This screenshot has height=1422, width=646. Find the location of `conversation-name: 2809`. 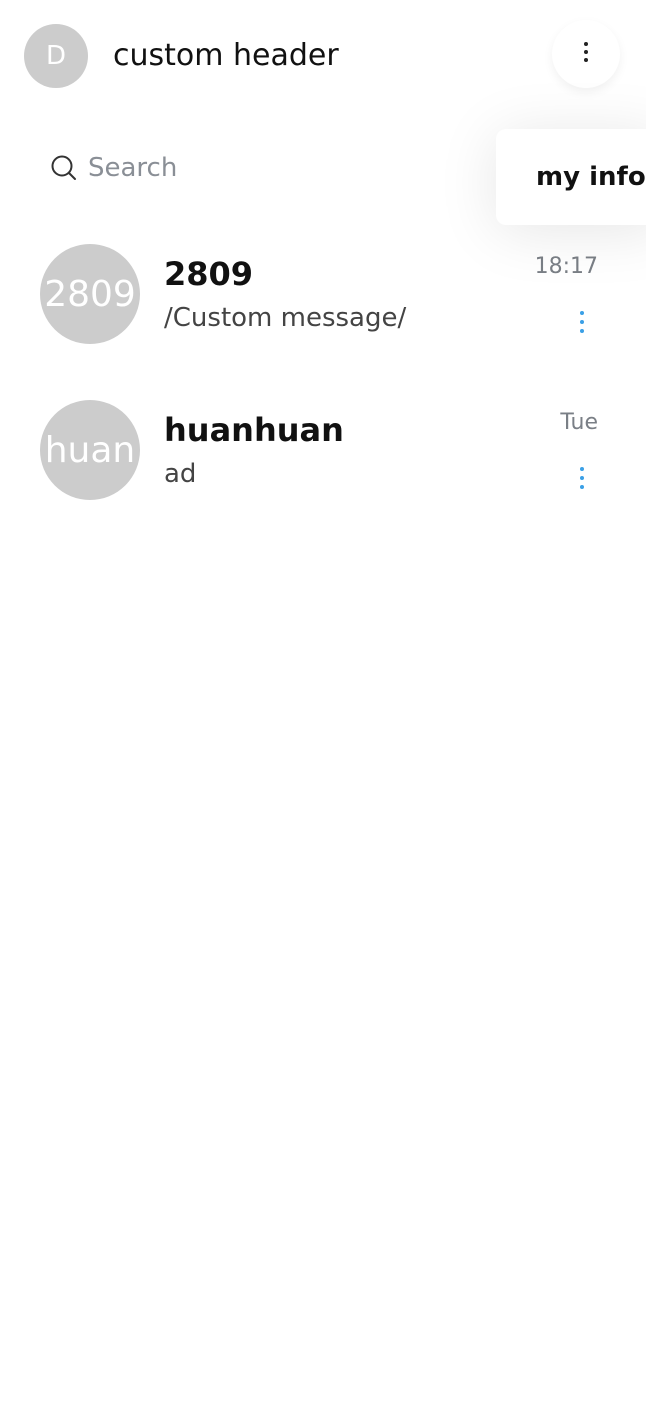

conversation-name: 2809 is located at coordinates (209, 274).